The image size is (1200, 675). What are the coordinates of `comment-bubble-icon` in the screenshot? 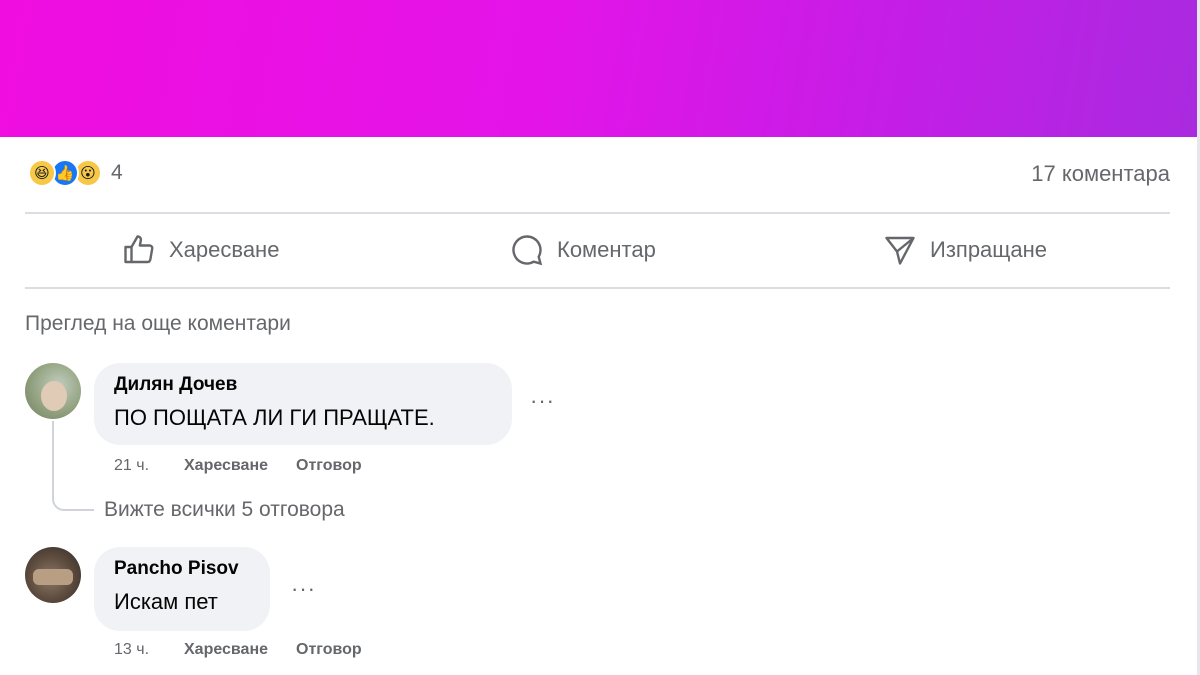 It's located at (527, 250).